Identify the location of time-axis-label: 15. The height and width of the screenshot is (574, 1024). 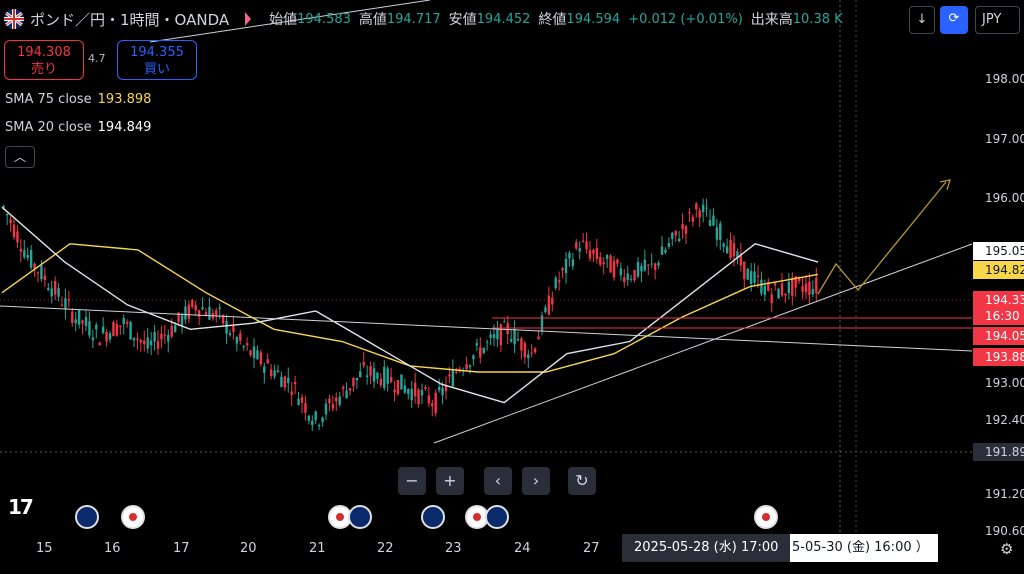
(44, 548).